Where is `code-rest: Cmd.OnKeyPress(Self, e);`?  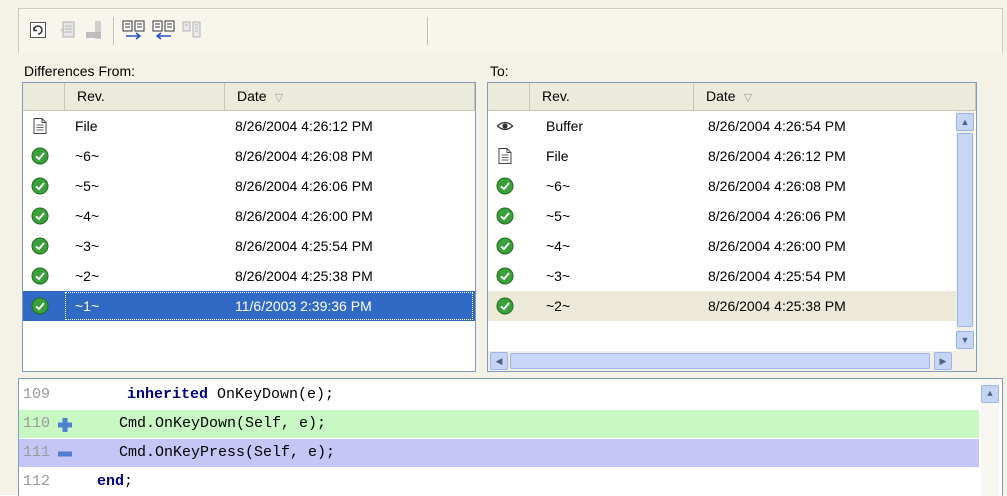 code-rest: Cmd.OnKeyPress(Self, e); is located at coordinates (227, 452).